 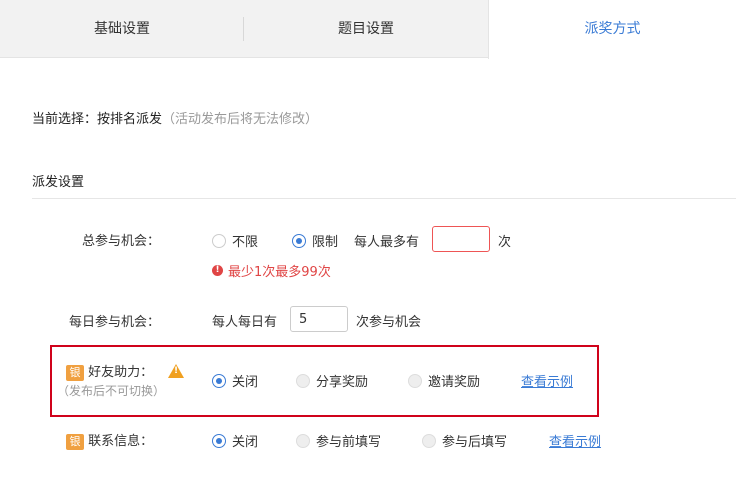 What do you see at coordinates (325, 242) in the screenshot?
I see `radio-limited-label: 限制` at bounding box center [325, 242].